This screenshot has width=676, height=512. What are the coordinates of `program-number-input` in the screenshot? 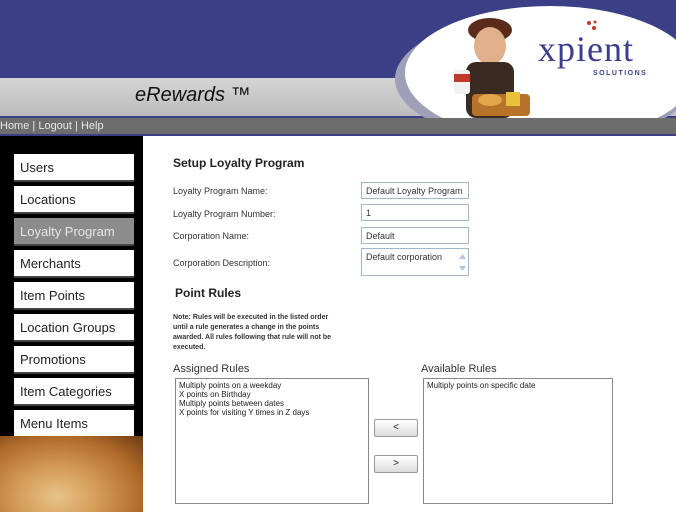 It's located at (415, 212).